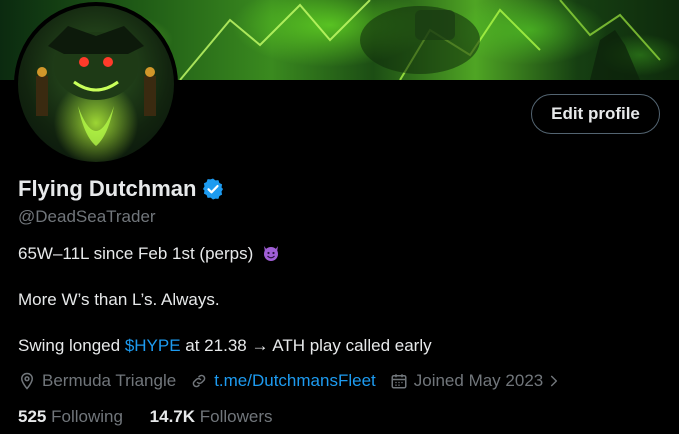 This screenshot has width=679, height=434. Describe the element at coordinates (87, 416) in the screenshot. I see `following-label: Following` at that location.